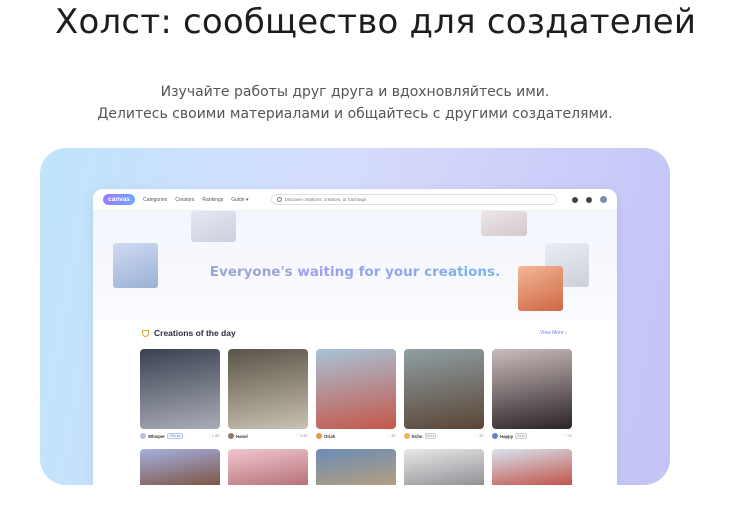  Describe the element at coordinates (253, 272) in the screenshot. I see `hero-headline-lead: Everyone's` at that location.